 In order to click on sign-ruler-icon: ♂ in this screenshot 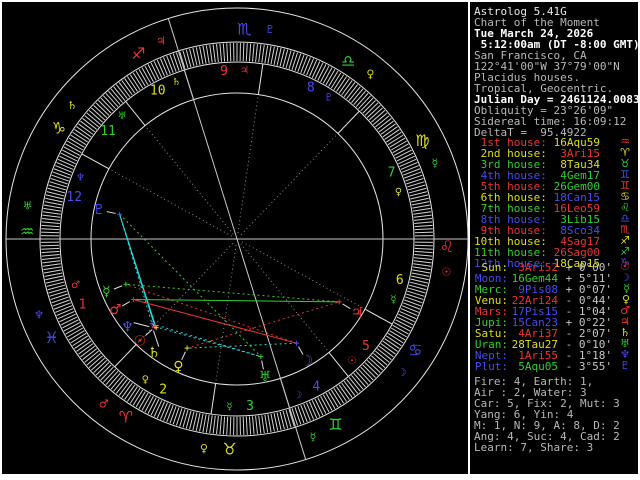, I will do `click(104, 403)`.